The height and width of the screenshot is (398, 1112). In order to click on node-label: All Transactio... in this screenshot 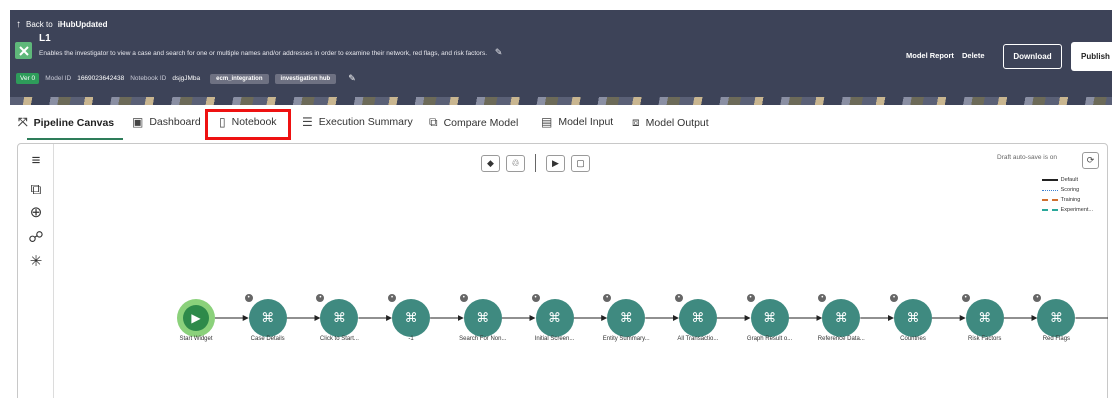, I will do `click(698, 339)`.